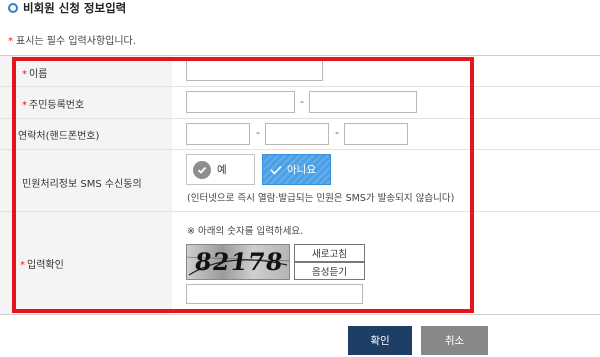  I want to click on required-note-text: 표시는 필수 입력사항입니다., so click(76, 41).